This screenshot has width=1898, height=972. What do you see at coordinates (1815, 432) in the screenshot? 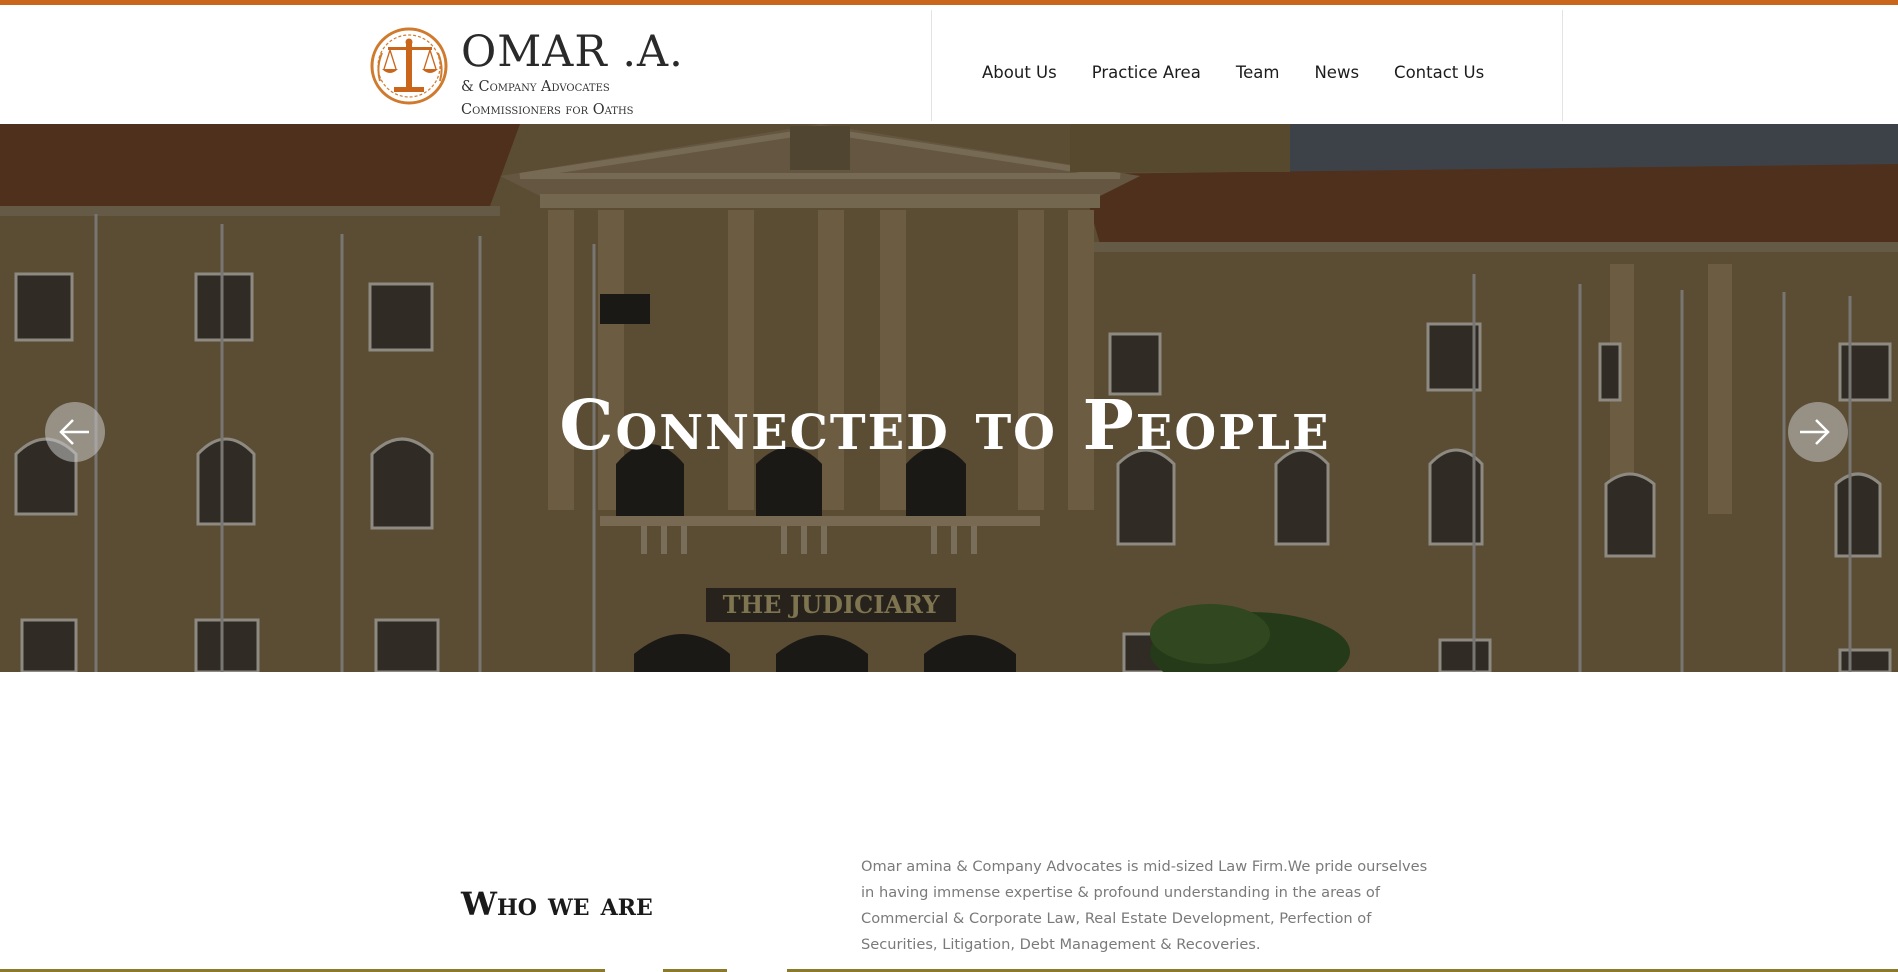
I see `arrow-right-icon` at bounding box center [1815, 432].